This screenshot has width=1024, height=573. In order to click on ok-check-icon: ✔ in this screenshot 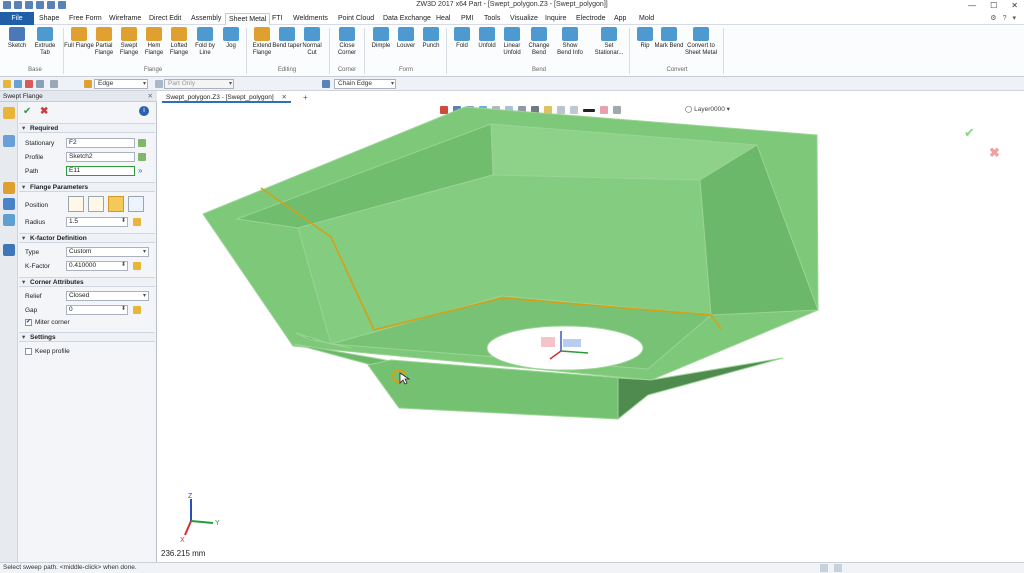, I will do `click(27, 111)`.